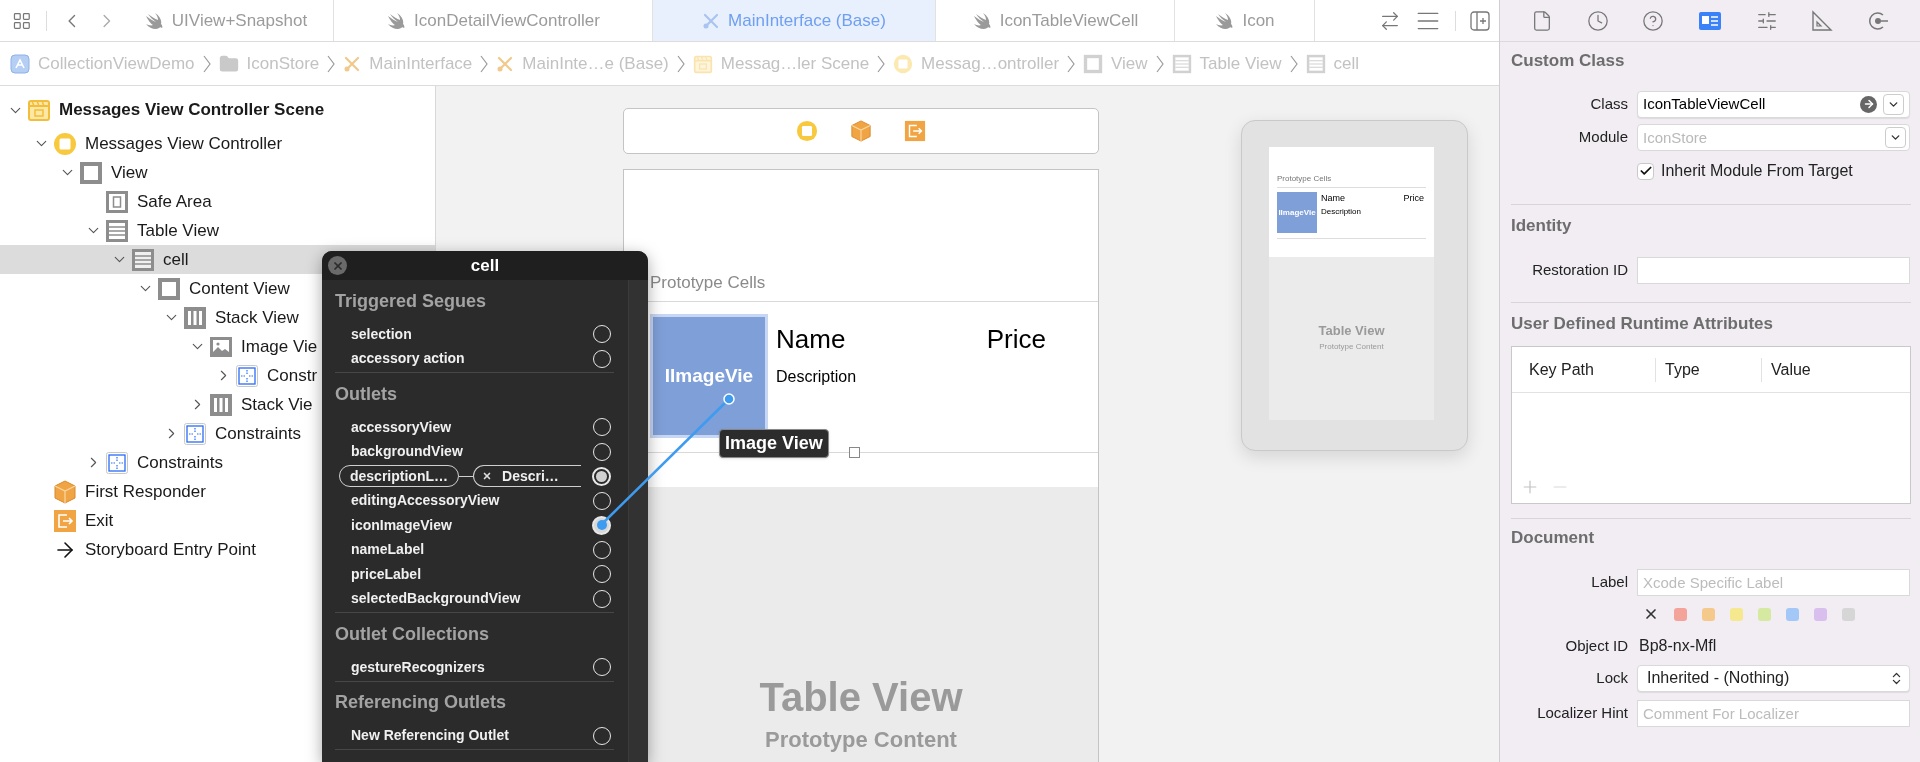 The image size is (1920, 762). I want to click on tree-item: Messages View Controller, so click(217, 143).